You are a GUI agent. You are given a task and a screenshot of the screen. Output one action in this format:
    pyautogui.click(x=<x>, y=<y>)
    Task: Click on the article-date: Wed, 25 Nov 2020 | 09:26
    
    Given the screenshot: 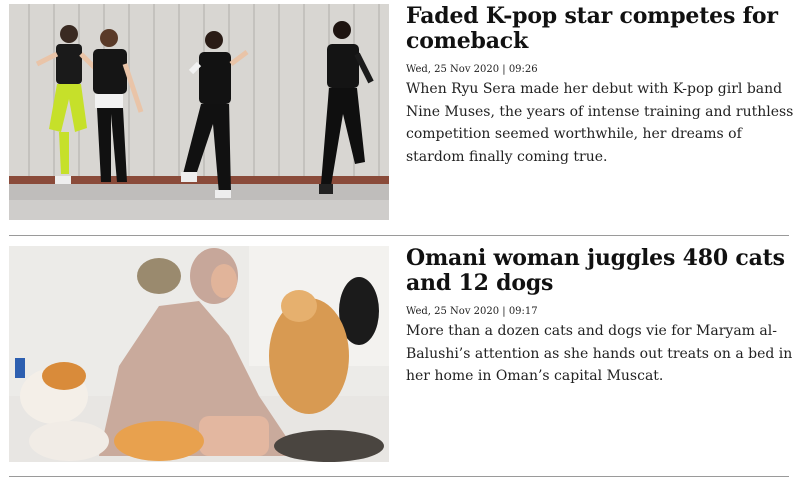 What is the action you would take?
    pyautogui.click(x=472, y=69)
    